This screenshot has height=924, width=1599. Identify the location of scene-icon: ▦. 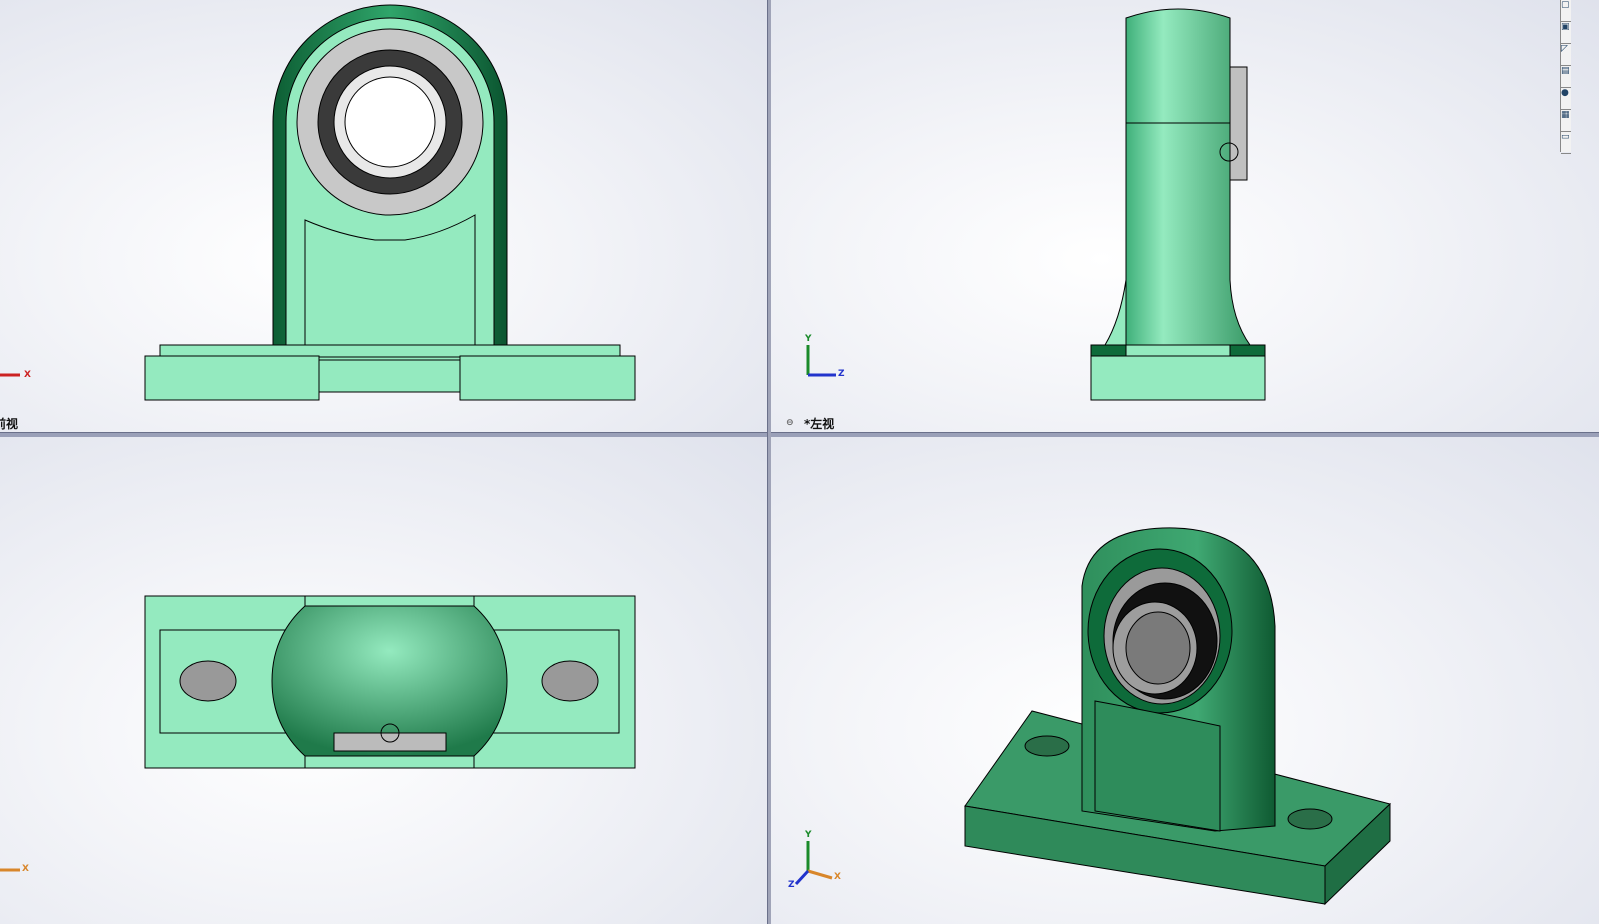
(1566, 121).